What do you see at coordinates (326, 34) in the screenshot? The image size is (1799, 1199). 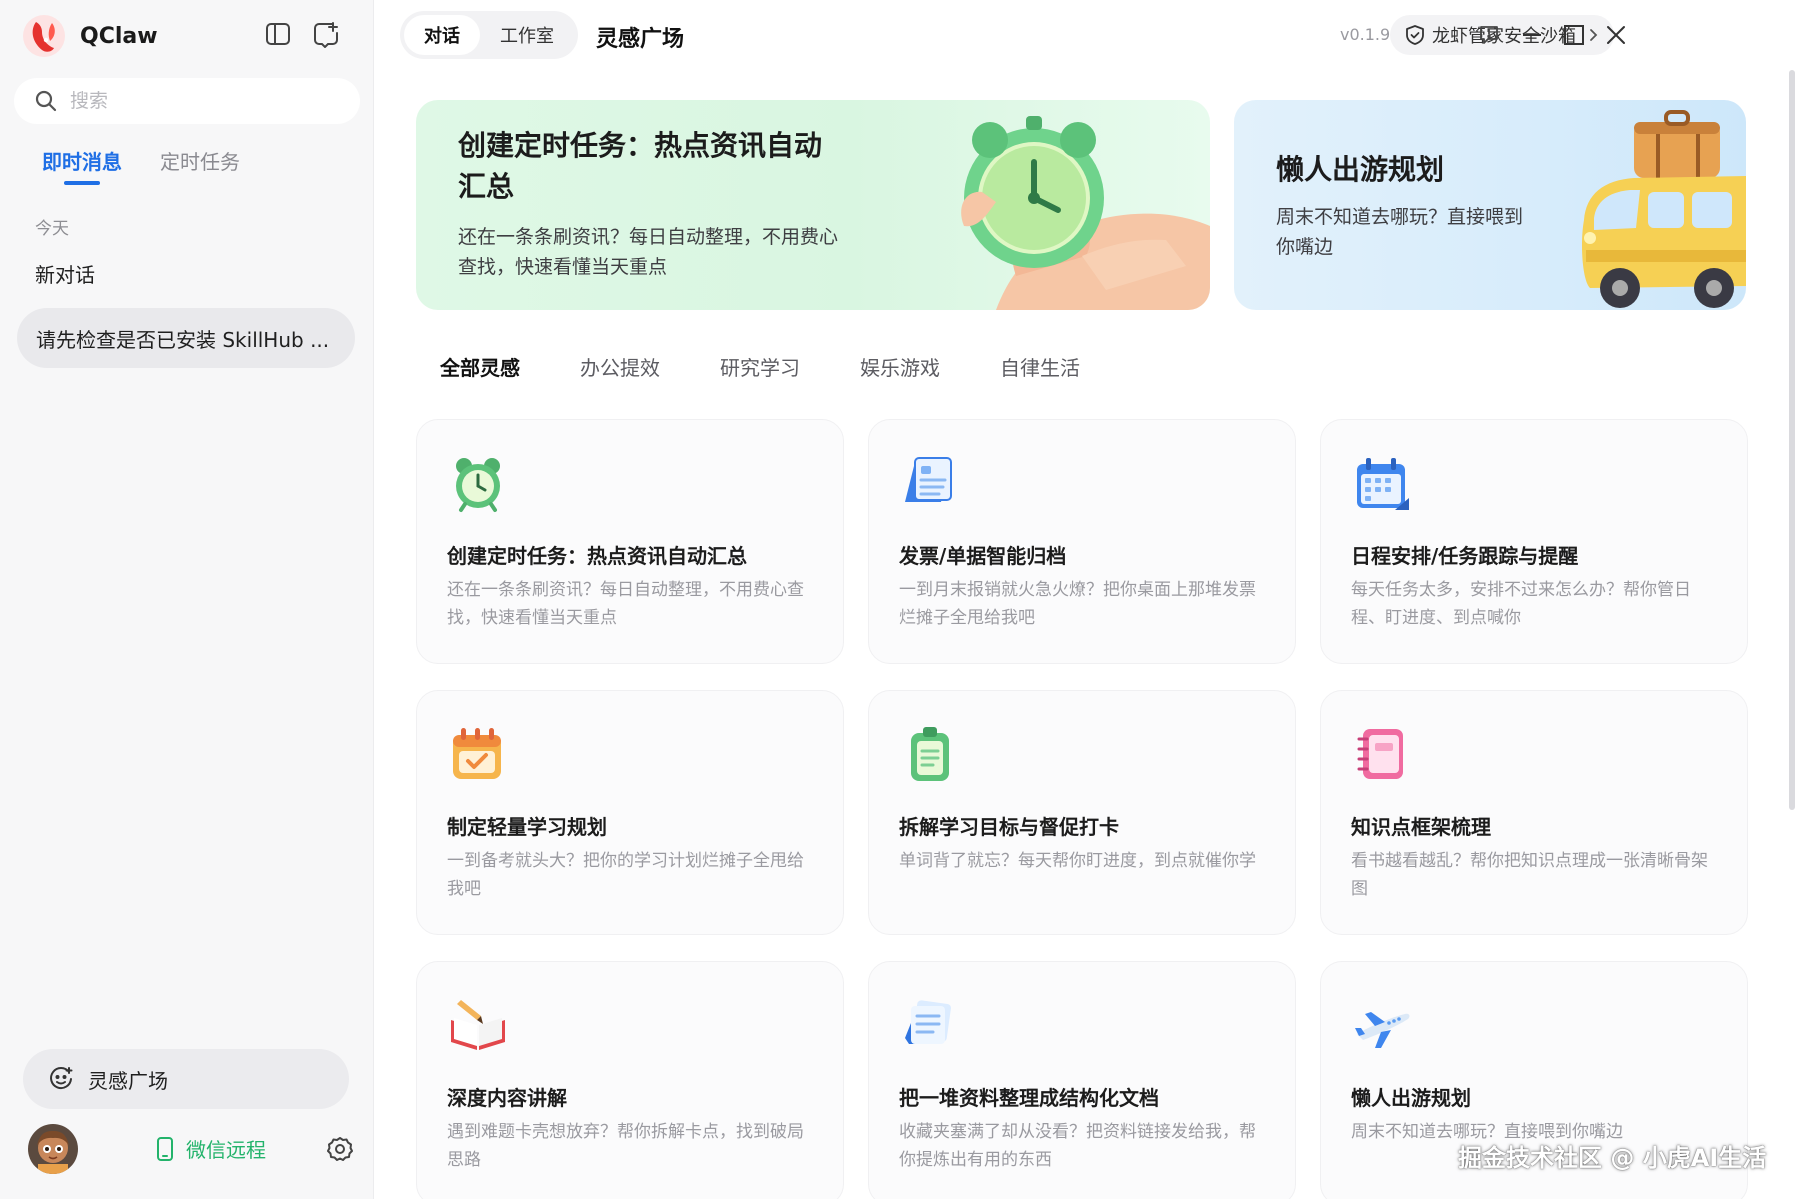 I see `new-chat-icon` at bounding box center [326, 34].